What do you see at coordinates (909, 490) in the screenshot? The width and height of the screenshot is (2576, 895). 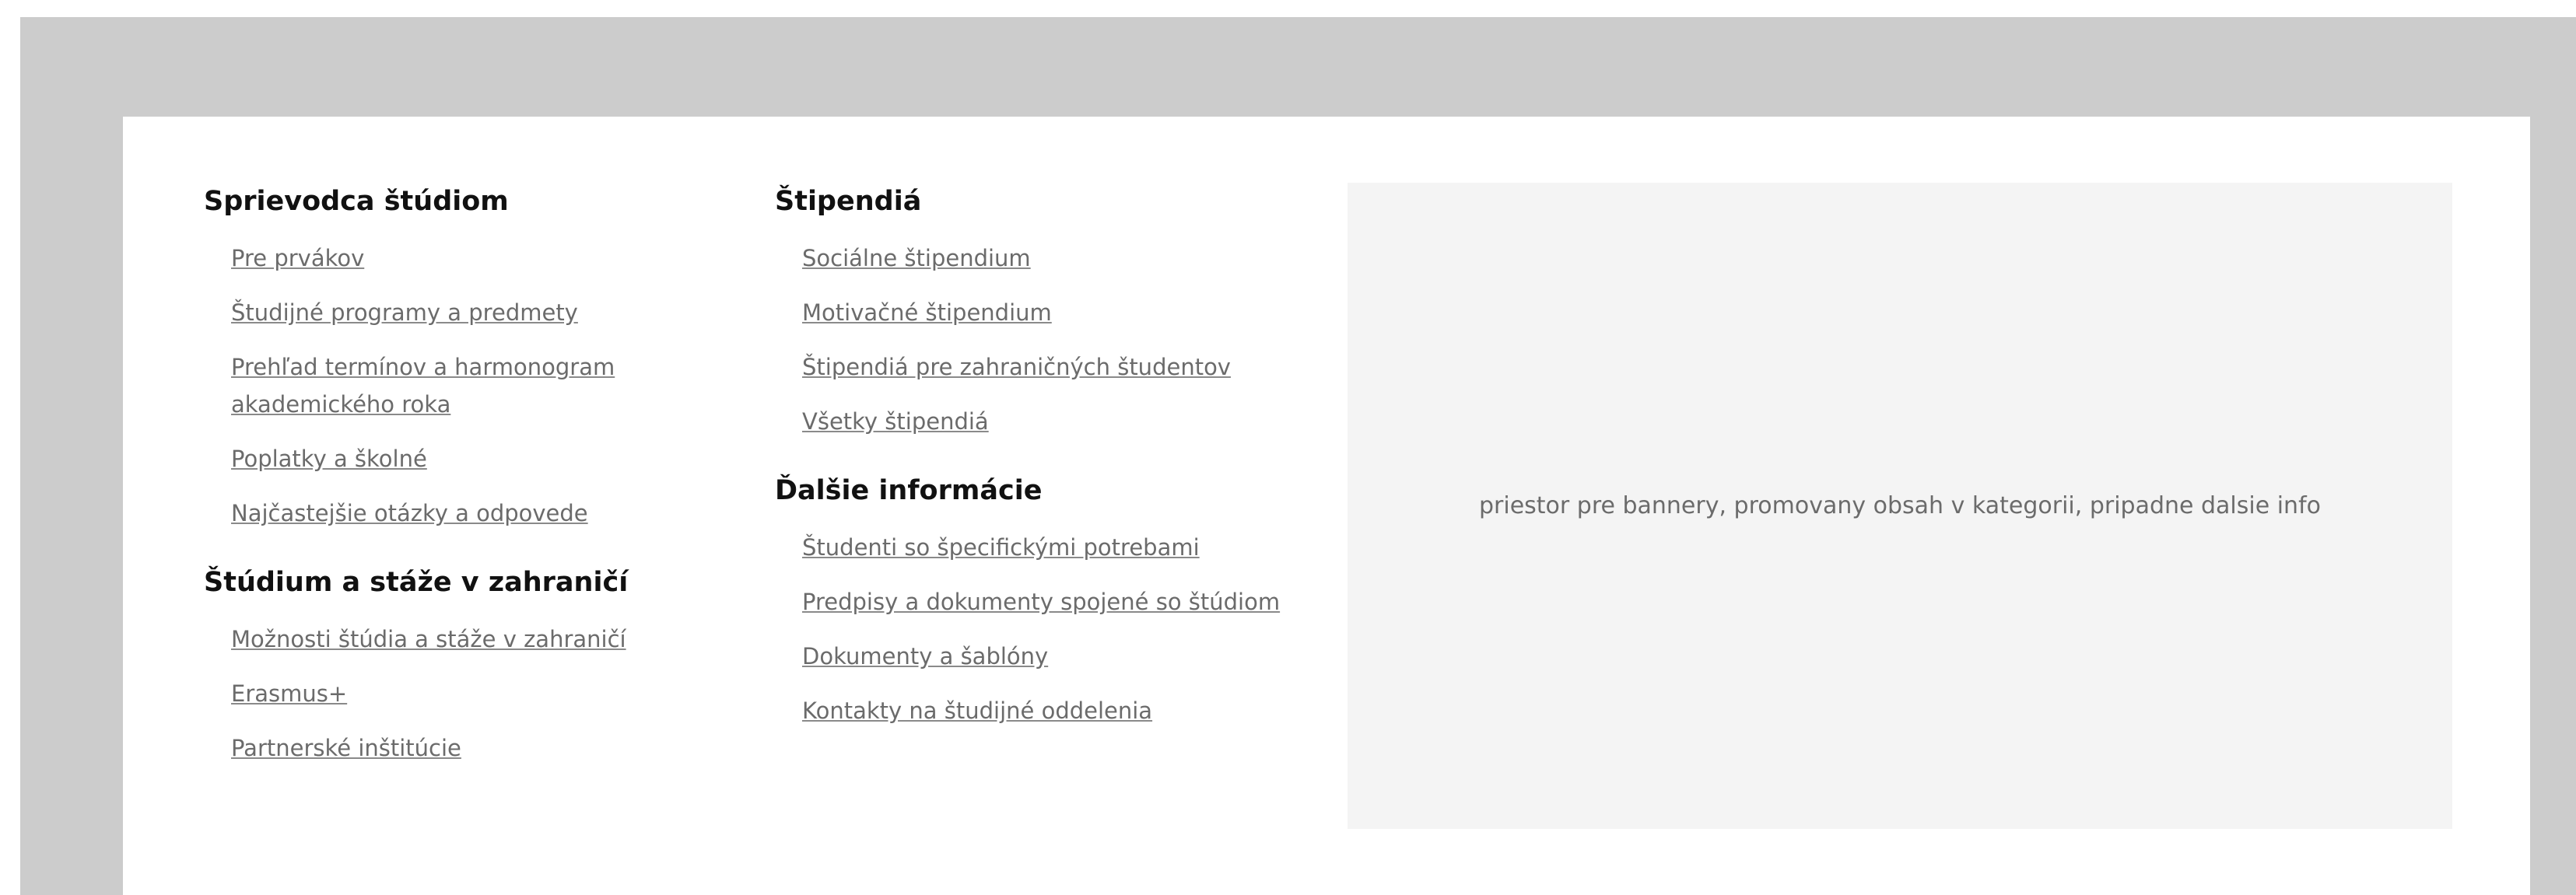 I see `section-title: Ďalšie informácie` at bounding box center [909, 490].